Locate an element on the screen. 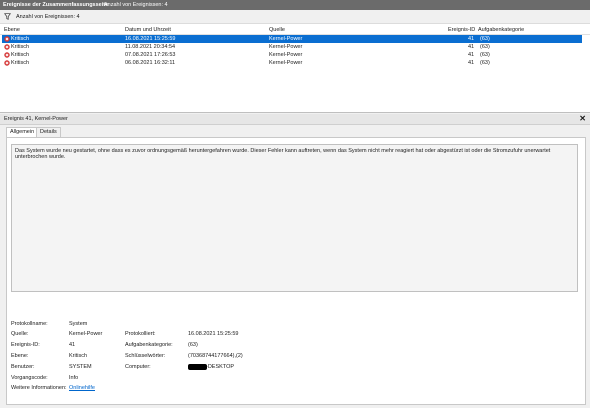  column-header-event-id: Ereignis-ID is located at coordinates (461, 30).